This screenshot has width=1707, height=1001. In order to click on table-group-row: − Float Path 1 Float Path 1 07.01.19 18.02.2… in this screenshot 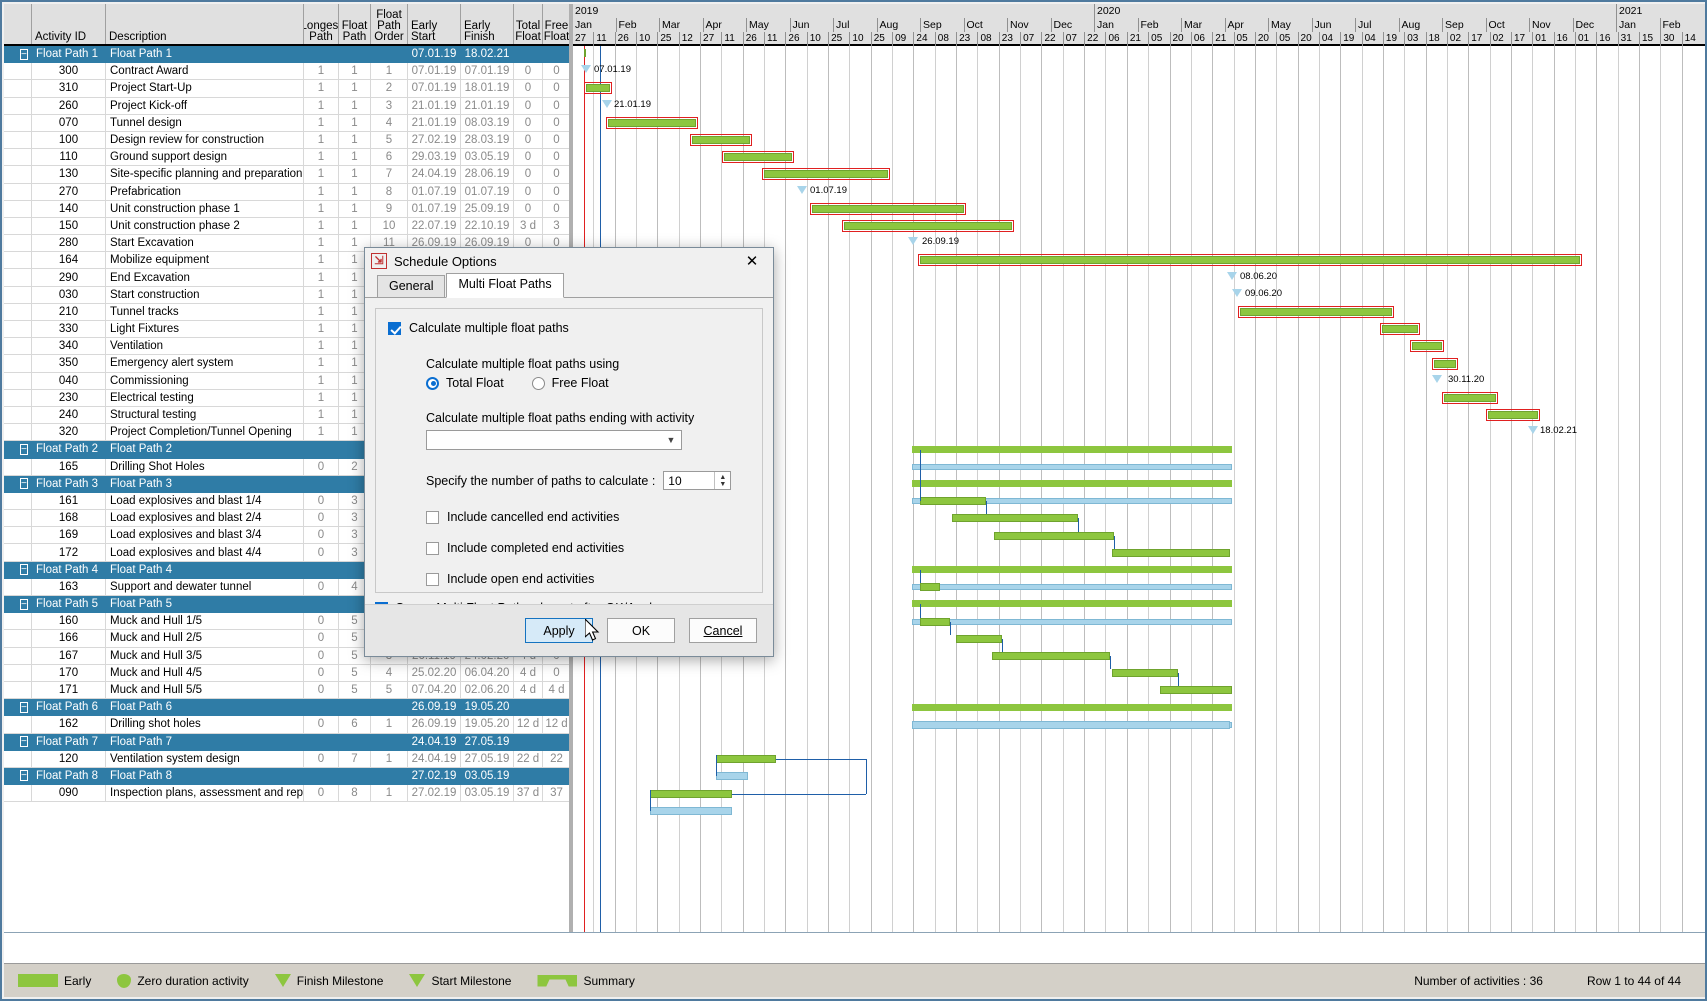, I will do `click(287, 55)`.